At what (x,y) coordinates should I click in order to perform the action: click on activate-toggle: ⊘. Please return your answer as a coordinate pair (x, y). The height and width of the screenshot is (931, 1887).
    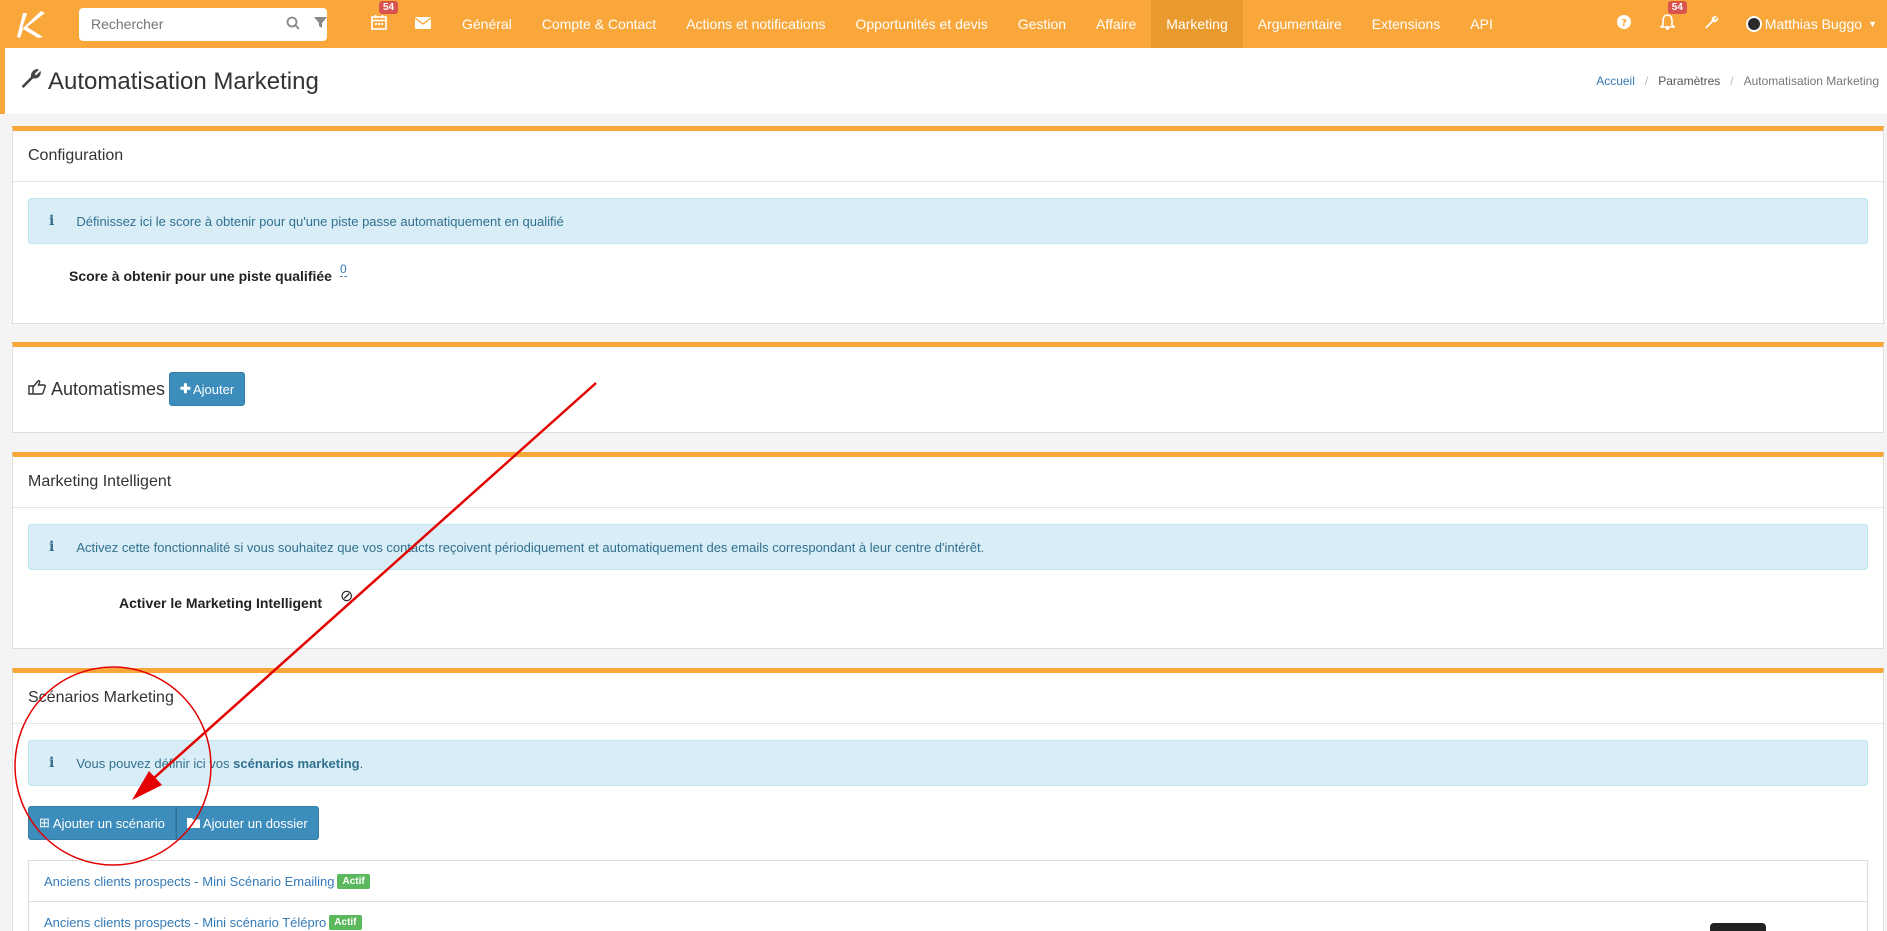
    Looking at the image, I should click on (346, 596).